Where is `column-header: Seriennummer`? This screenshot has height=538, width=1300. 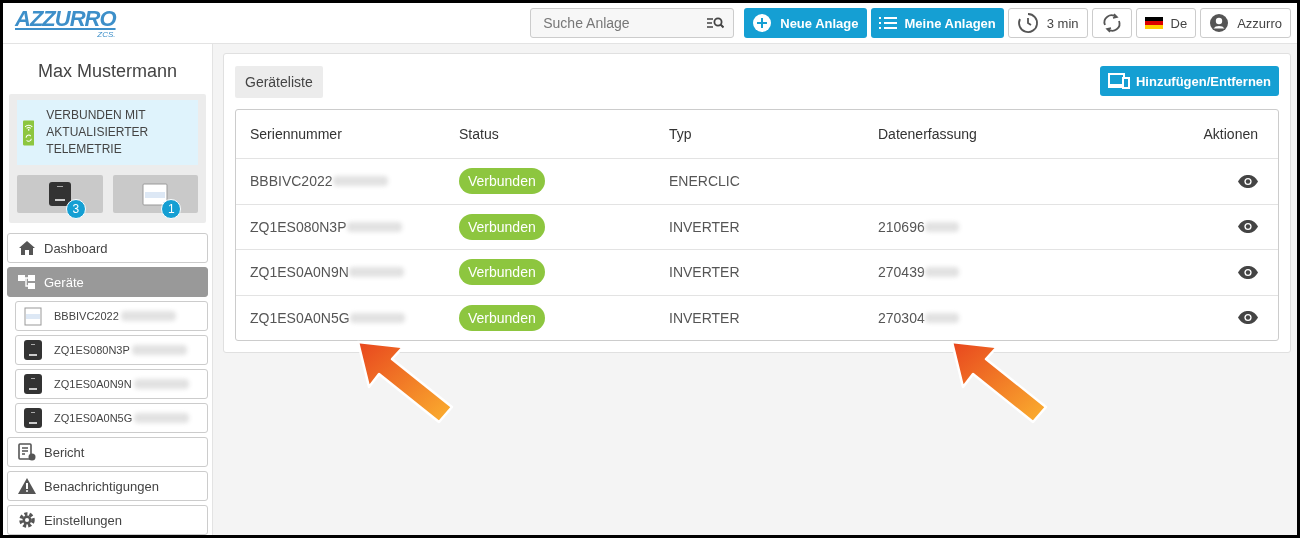
column-header: Seriennummer is located at coordinates (296, 134).